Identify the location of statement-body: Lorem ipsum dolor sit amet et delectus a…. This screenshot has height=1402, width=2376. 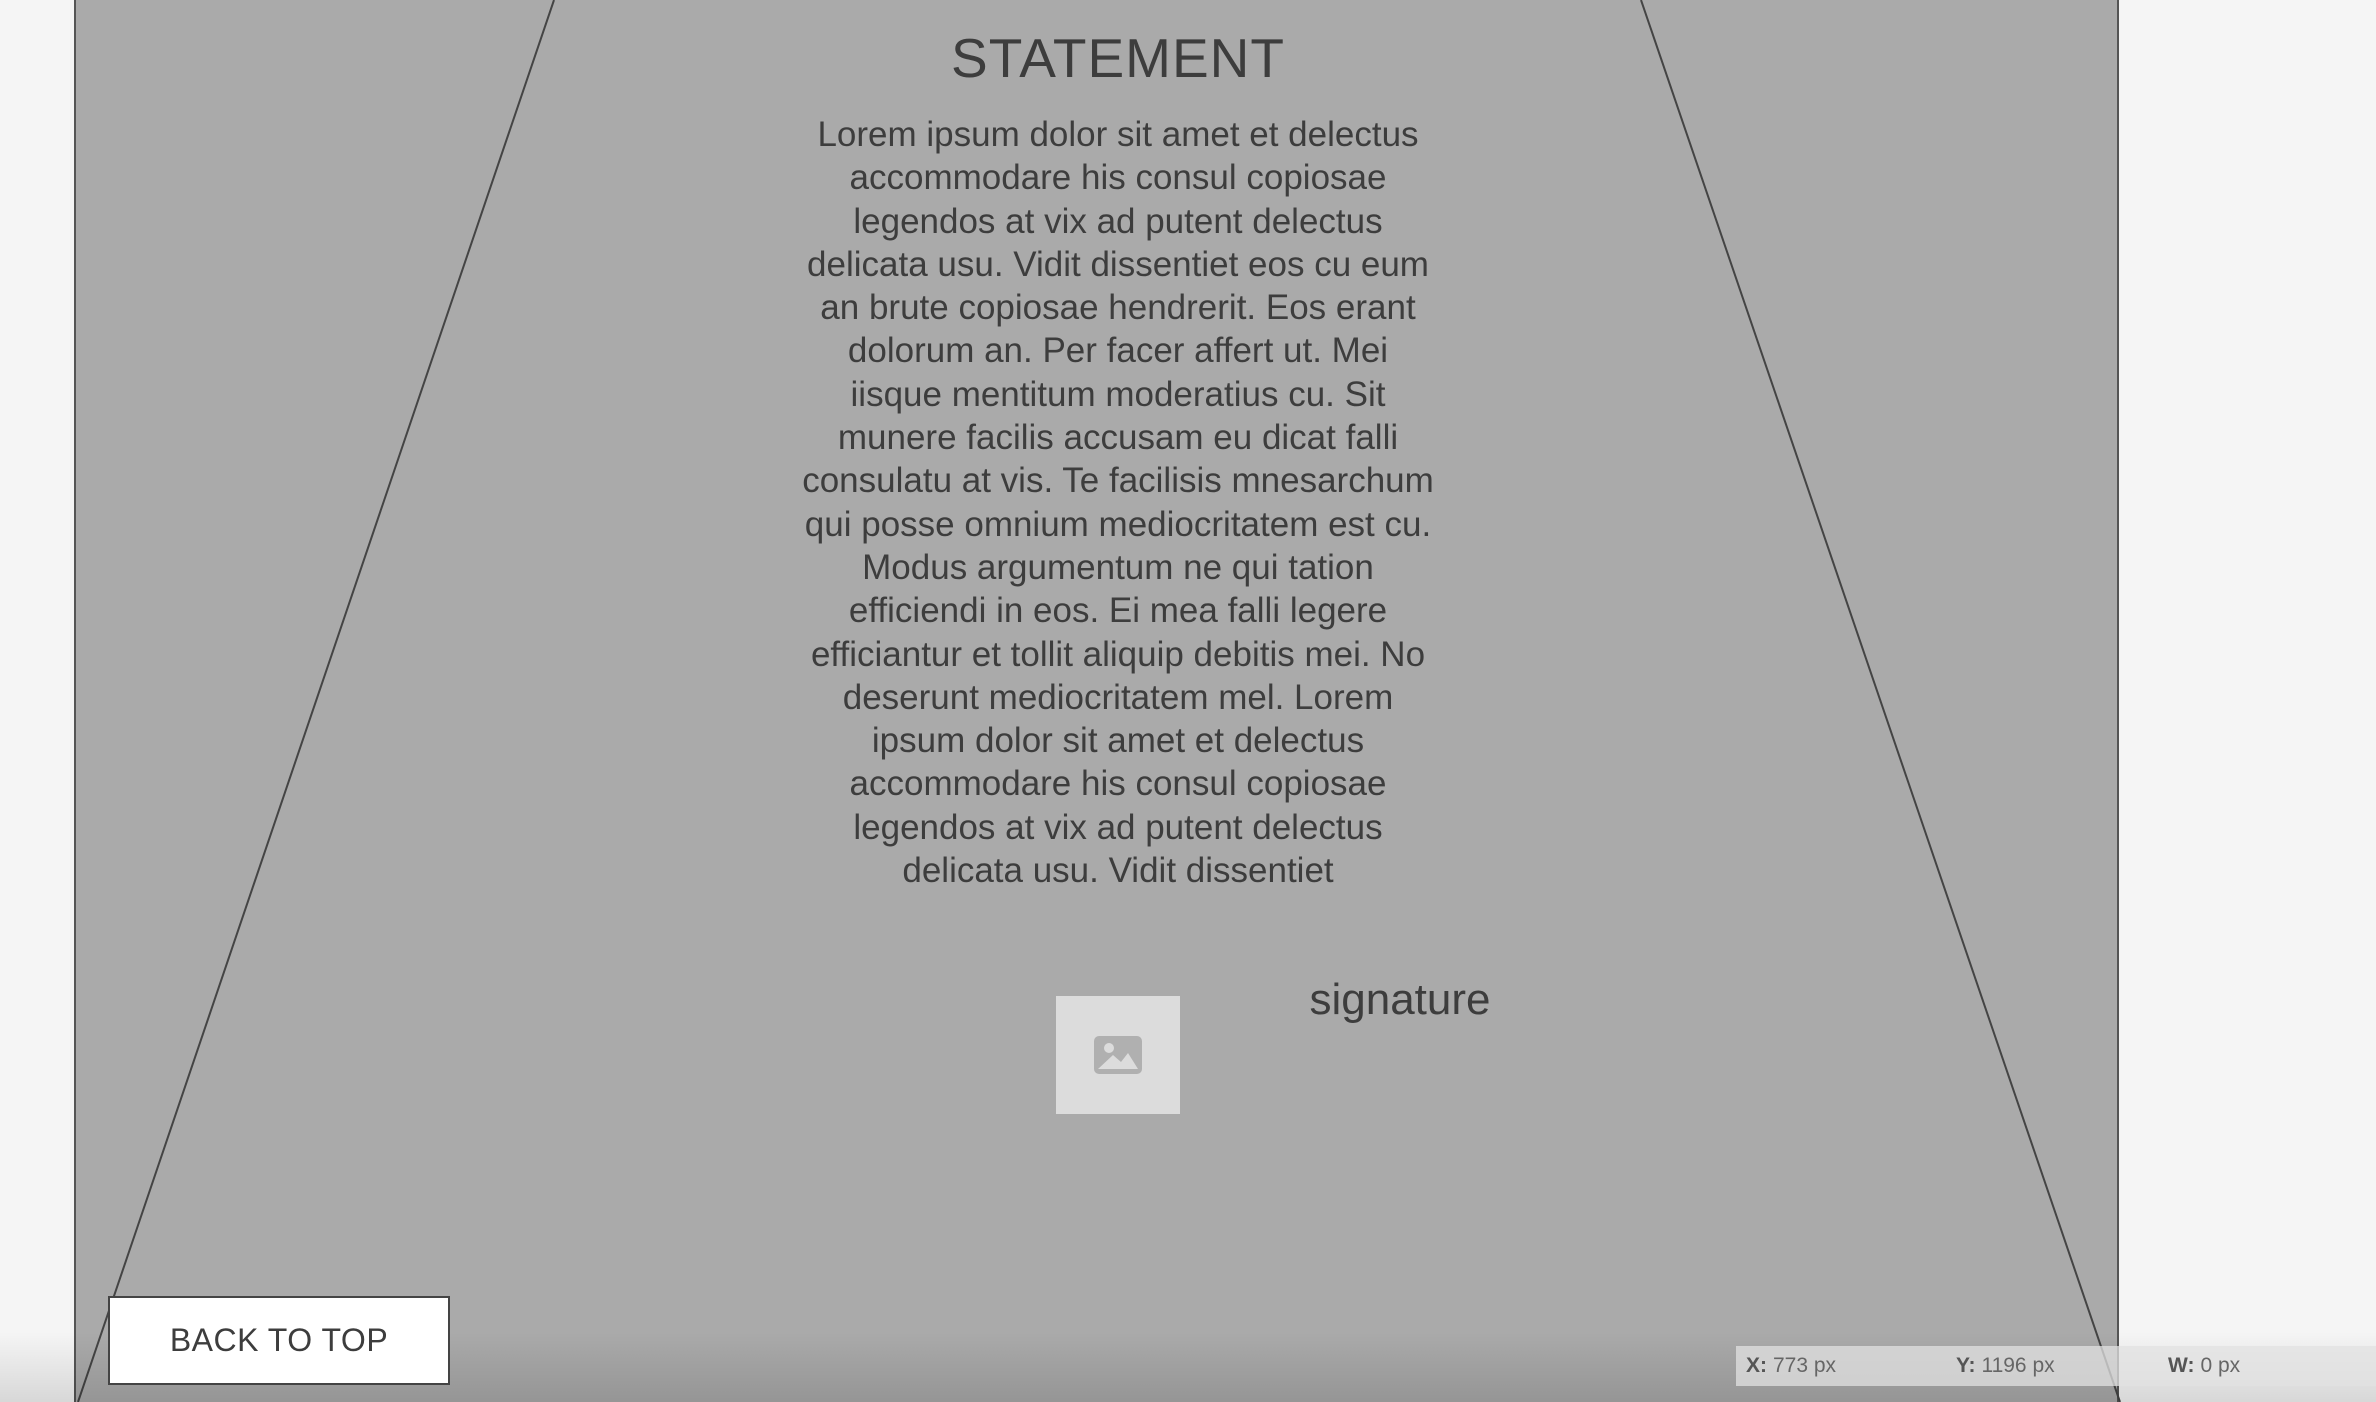
(1118, 503).